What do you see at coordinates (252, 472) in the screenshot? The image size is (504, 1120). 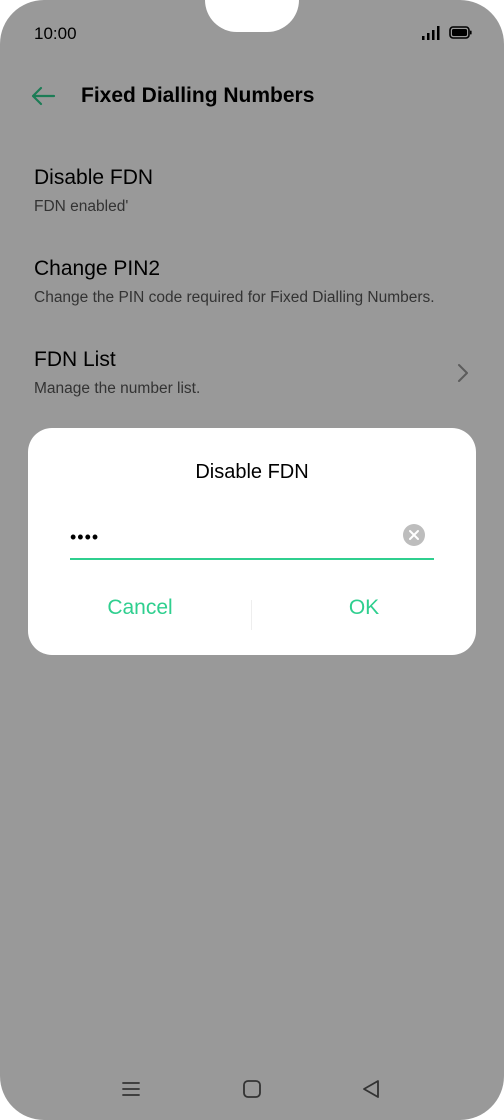 I see `dialog-title: Disable FDN` at bounding box center [252, 472].